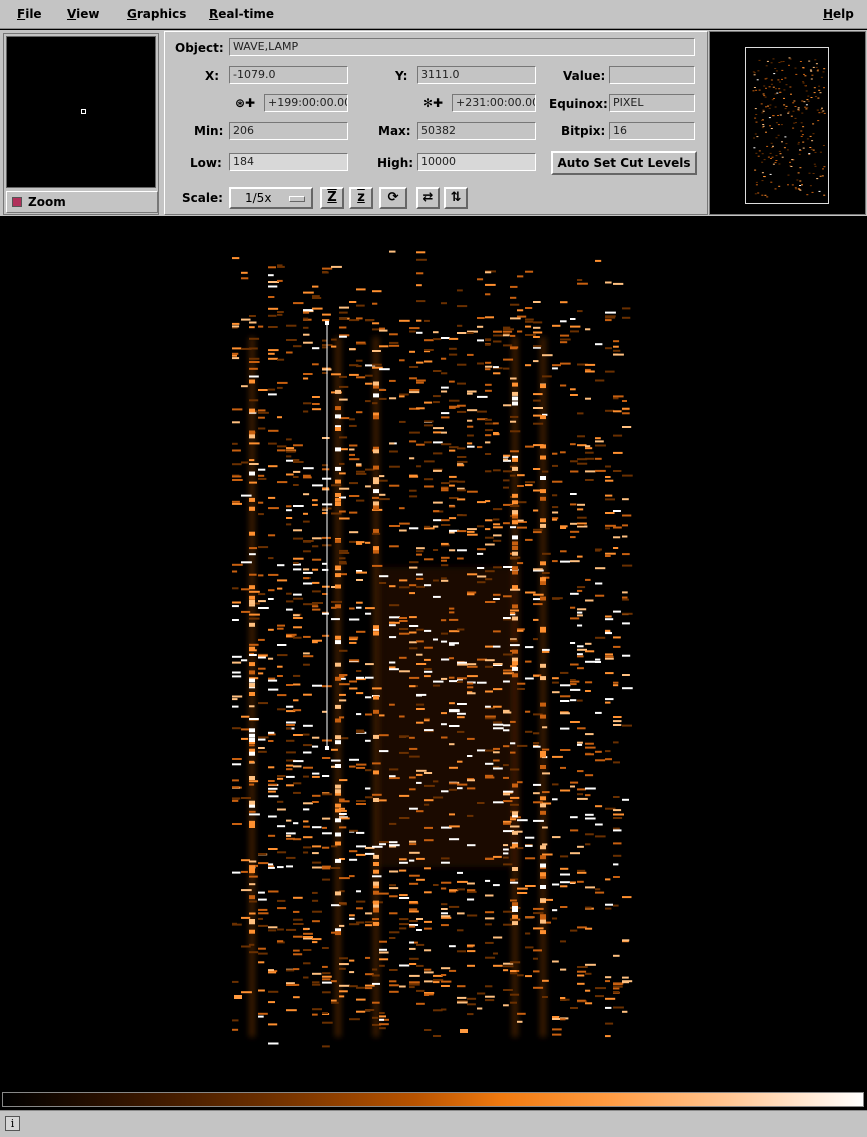  What do you see at coordinates (462, 47) in the screenshot?
I see `object-field: WAVE,LAMP` at bounding box center [462, 47].